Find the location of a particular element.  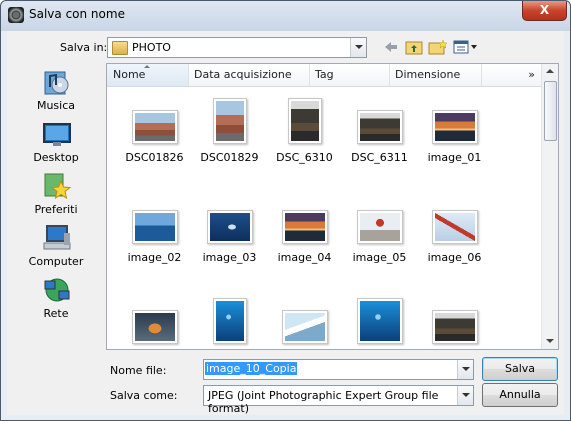

place-label: Musica is located at coordinates (56, 105).